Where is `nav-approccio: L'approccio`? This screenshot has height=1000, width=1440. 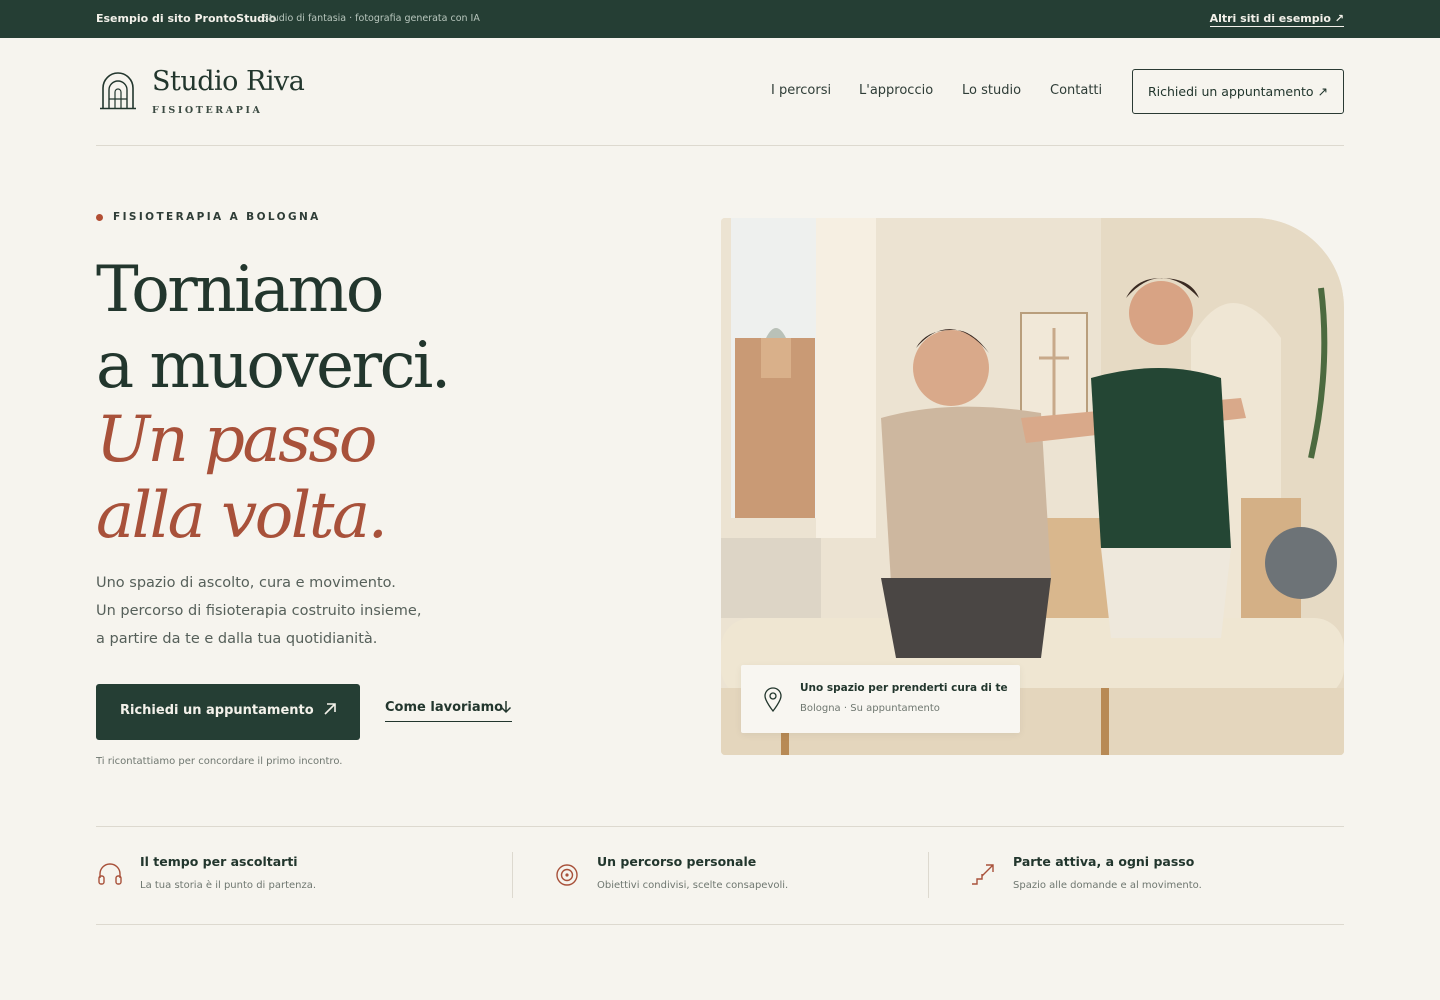
nav-approccio: L'approccio is located at coordinates (896, 90).